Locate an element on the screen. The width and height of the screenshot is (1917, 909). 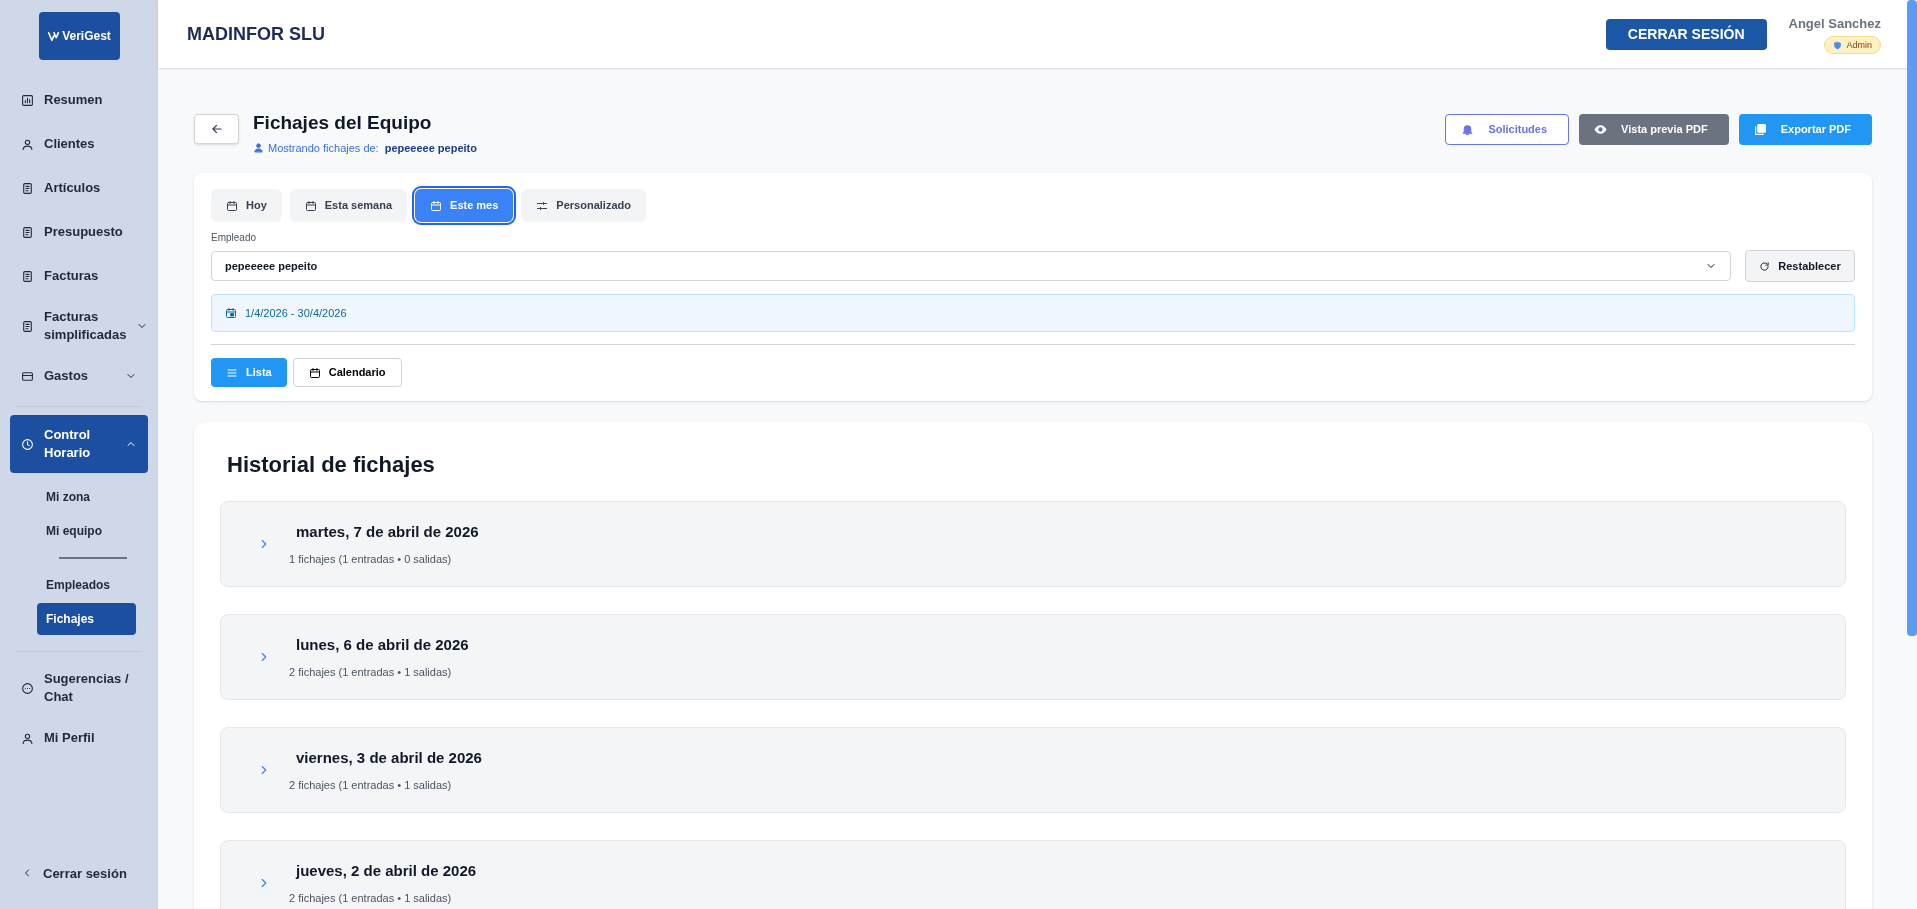
submenu-item: Mi equipo is located at coordinates (86, 531).